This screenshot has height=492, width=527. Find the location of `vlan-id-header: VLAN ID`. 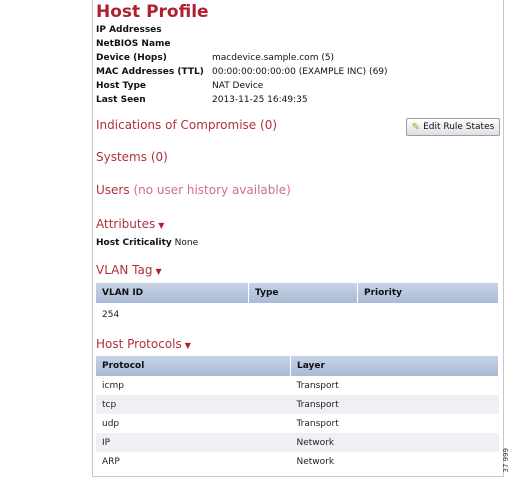

vlan-id-header: VLAN ID is located at coordinates (172, 293).